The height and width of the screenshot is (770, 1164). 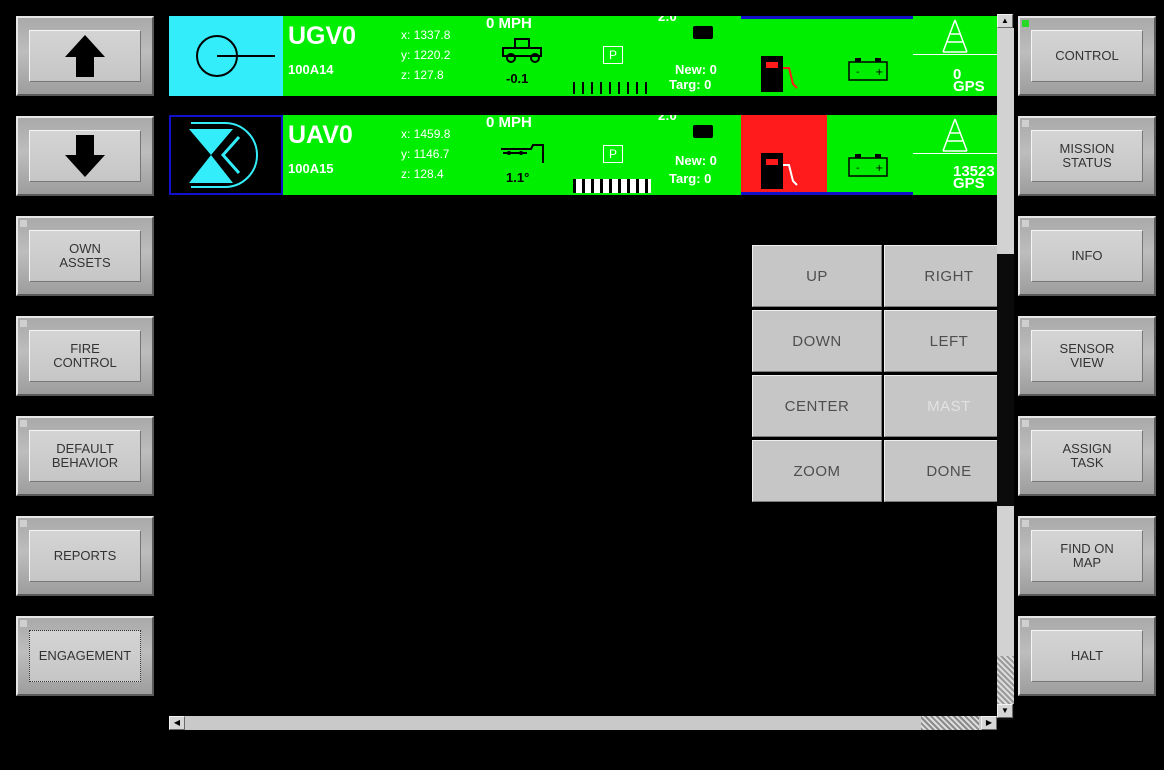 I want to click on pan-up-button: UP, so click(x=817, y=276).